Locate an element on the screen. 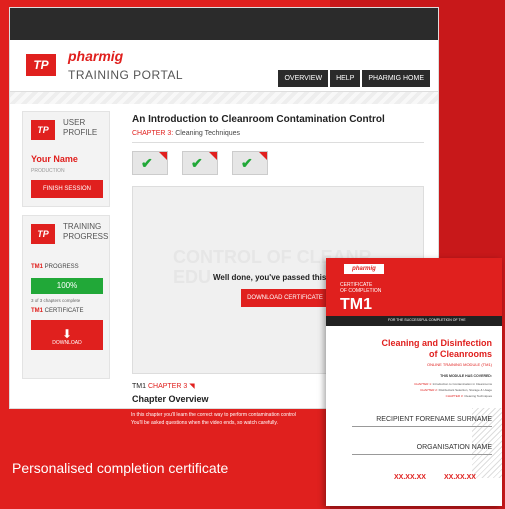  top-nav: OVERVIEW HELP PHARMIG HOME is located at coordinates (354, 78).